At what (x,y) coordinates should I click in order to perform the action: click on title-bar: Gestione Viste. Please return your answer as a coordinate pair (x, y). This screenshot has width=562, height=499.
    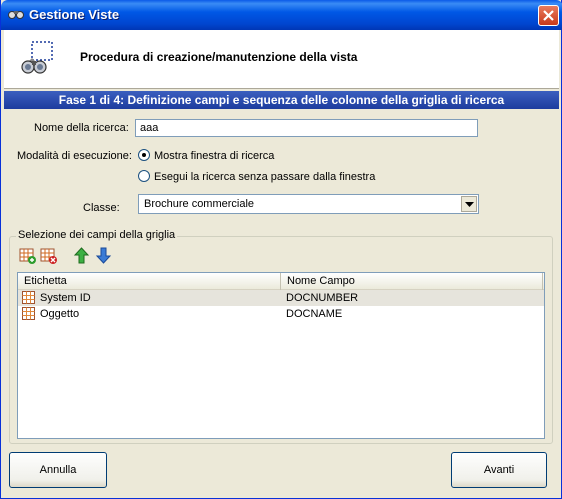
    Looking at the image, I should click on (281, 15).